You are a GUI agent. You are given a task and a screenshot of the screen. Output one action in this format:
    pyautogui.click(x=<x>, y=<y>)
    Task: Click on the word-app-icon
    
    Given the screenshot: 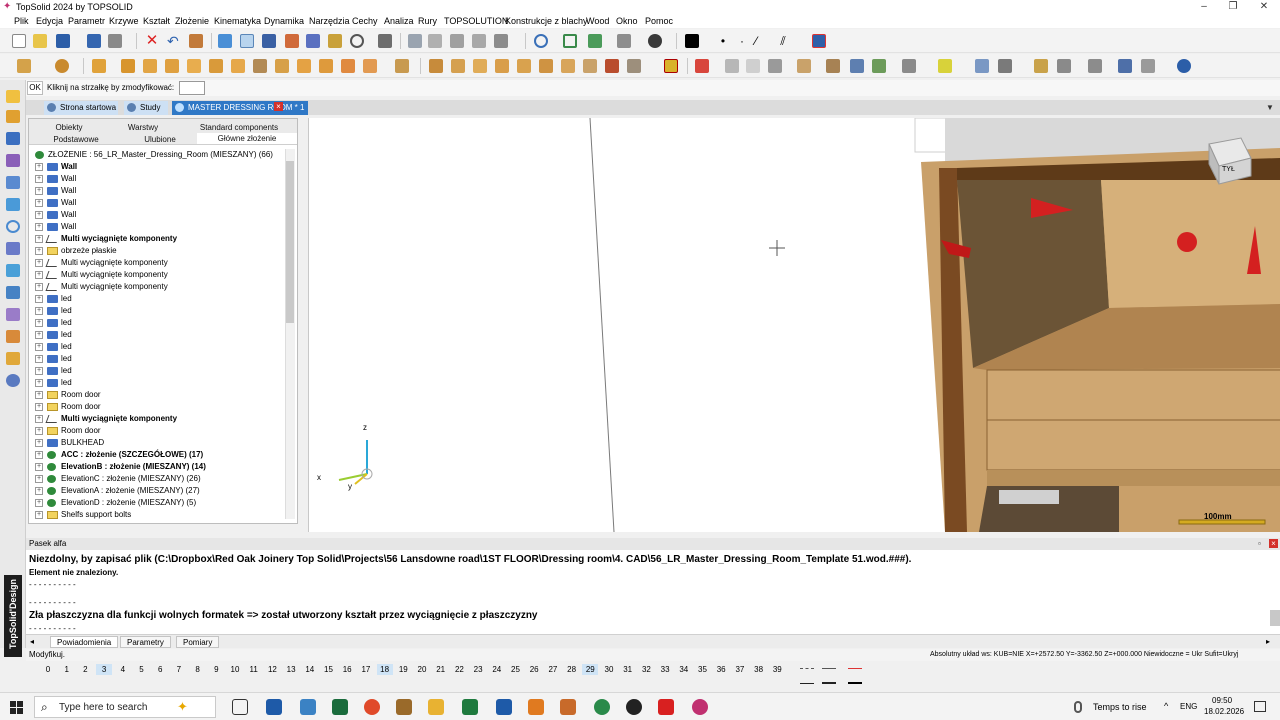 What is the action you would take?
    pyautogui.click(x=504, y=707)
    